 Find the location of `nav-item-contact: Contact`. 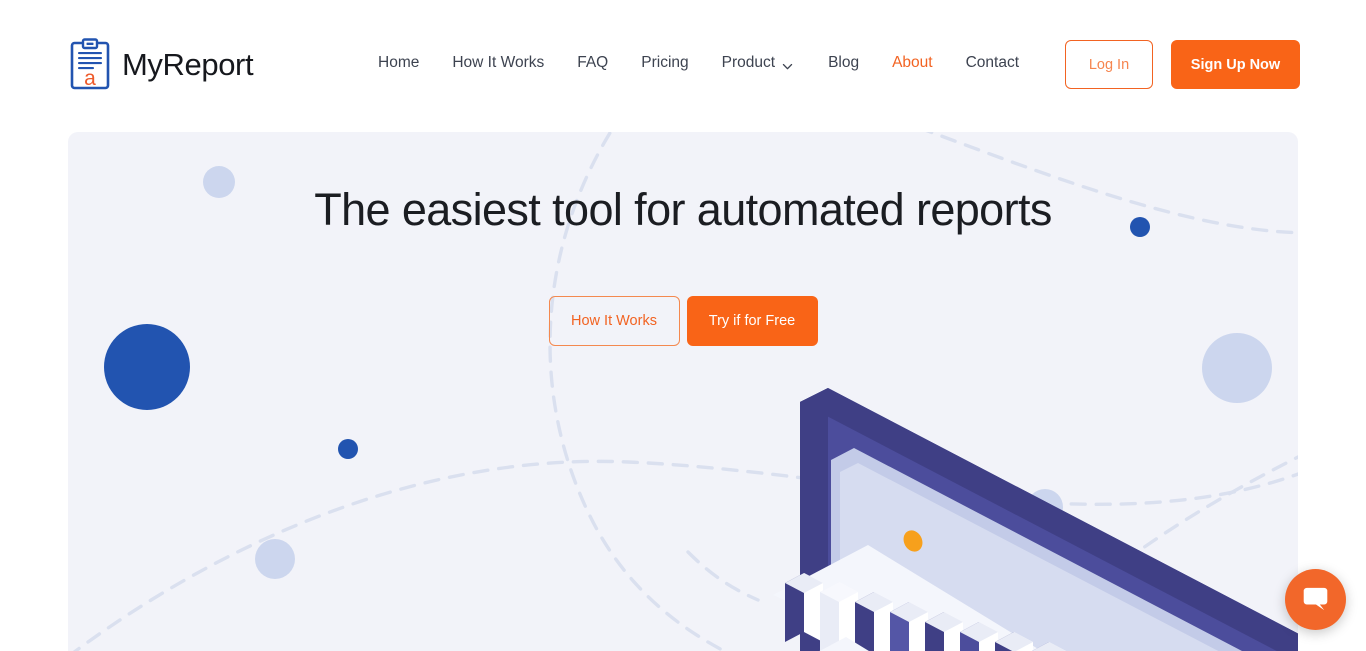

nav-item-contact: Contact is located at coordinates (992, 63).